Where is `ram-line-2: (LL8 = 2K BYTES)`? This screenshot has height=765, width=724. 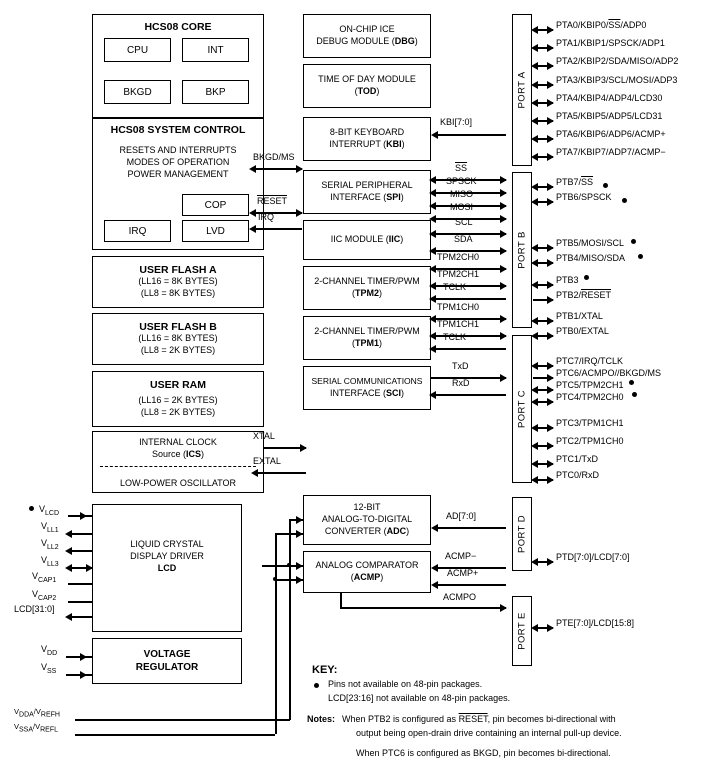
ram-line-2: (LL8 = 2K BYTES) is located at coordinates (178, 412).